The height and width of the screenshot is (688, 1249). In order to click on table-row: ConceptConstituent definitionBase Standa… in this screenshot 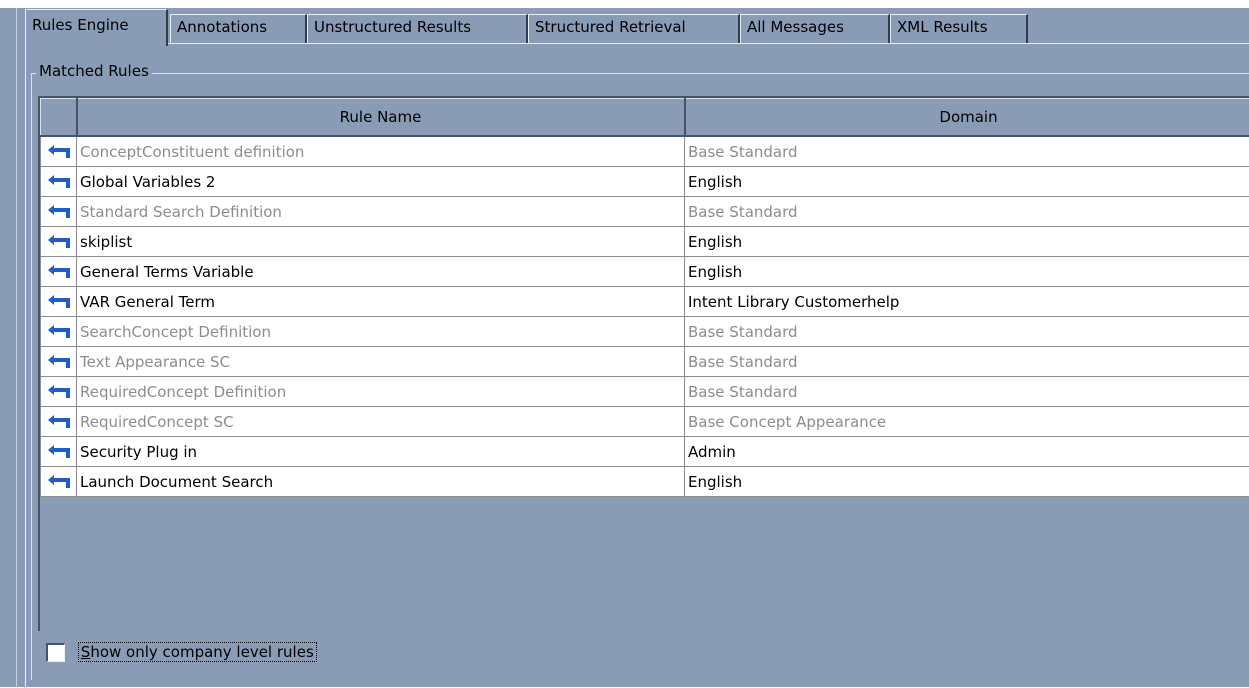, I will do `click(645, 151)`.